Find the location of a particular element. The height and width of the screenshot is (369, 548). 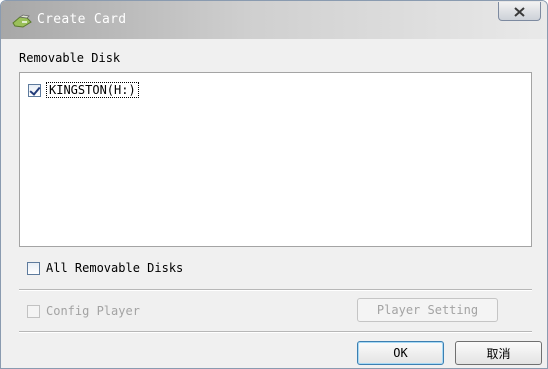

close-icon is located at coordinates (519, 11).